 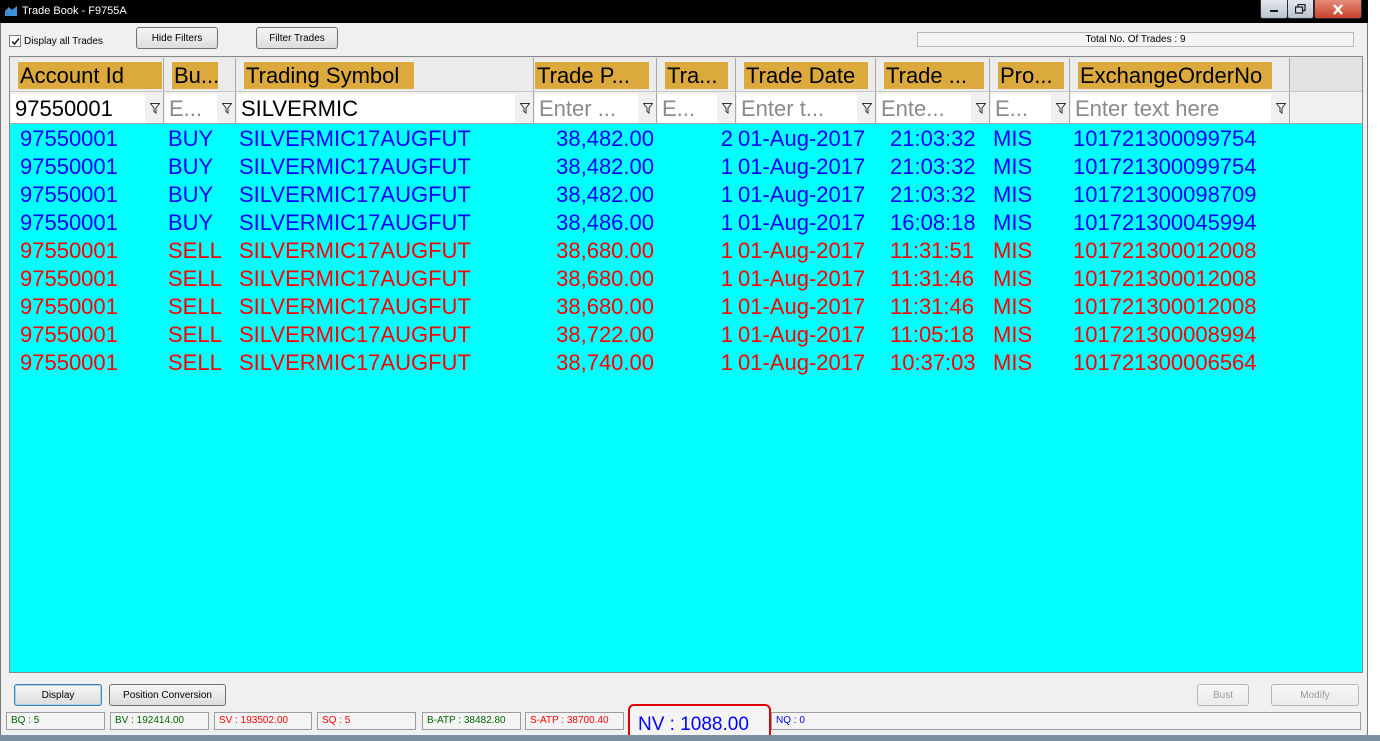 I want to click on cell-price: 38,680.00, so click(x=605, y=306).